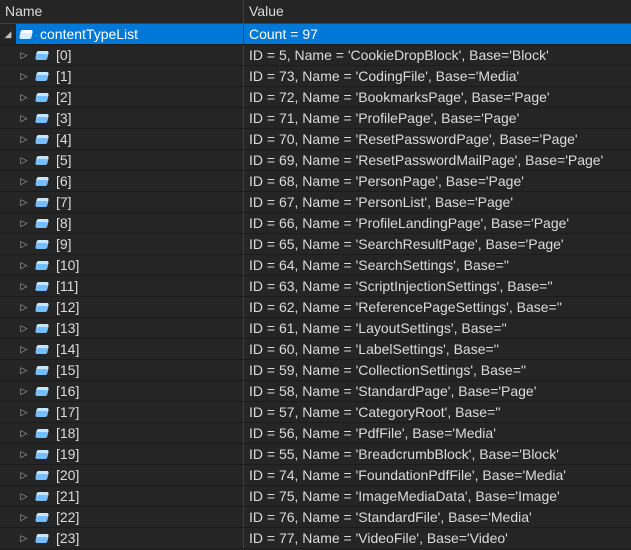  I want to click on column-header-name: Name, so click(122, 11).